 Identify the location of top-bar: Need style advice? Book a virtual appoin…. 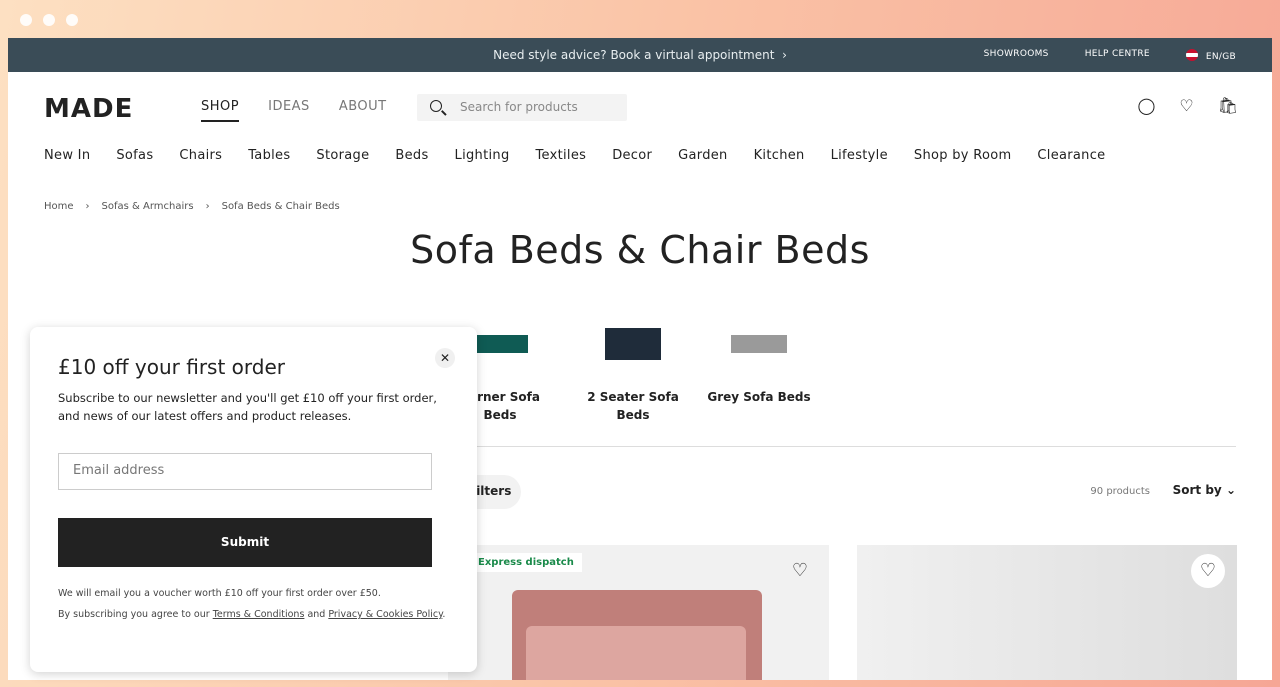
(640, 55).